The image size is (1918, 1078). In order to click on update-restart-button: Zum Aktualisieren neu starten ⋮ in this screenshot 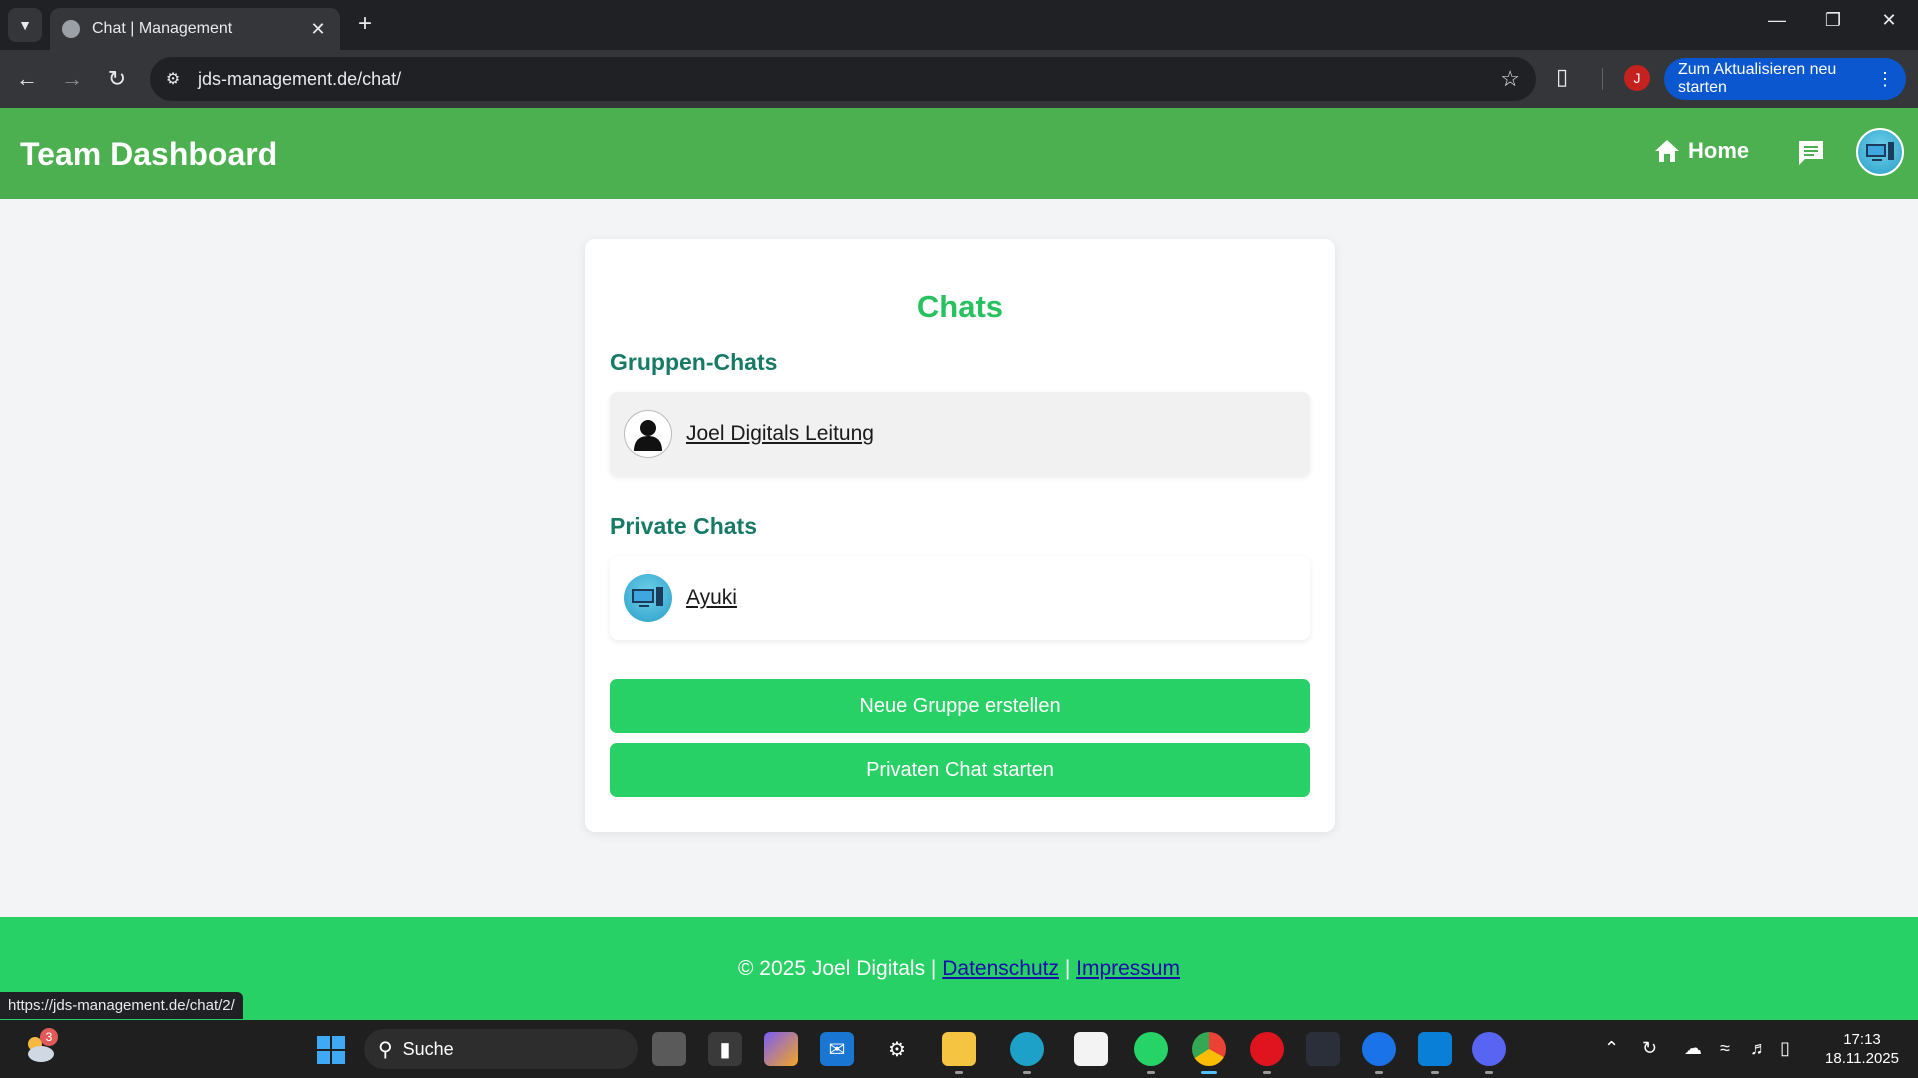, I will do `click(1785, 79)`.